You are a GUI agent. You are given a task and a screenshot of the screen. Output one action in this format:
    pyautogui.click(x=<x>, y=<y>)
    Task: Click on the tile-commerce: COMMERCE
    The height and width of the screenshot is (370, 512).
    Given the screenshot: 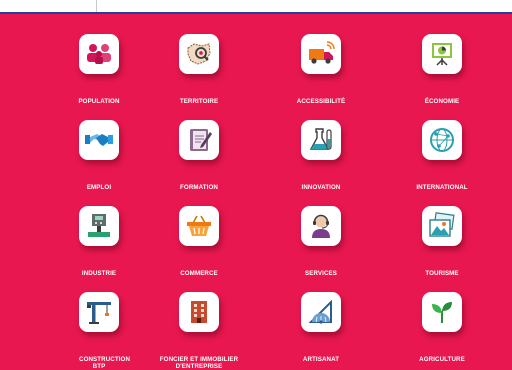 What is the action you would take?
    pyautogui.click(x=199, y=239)
    